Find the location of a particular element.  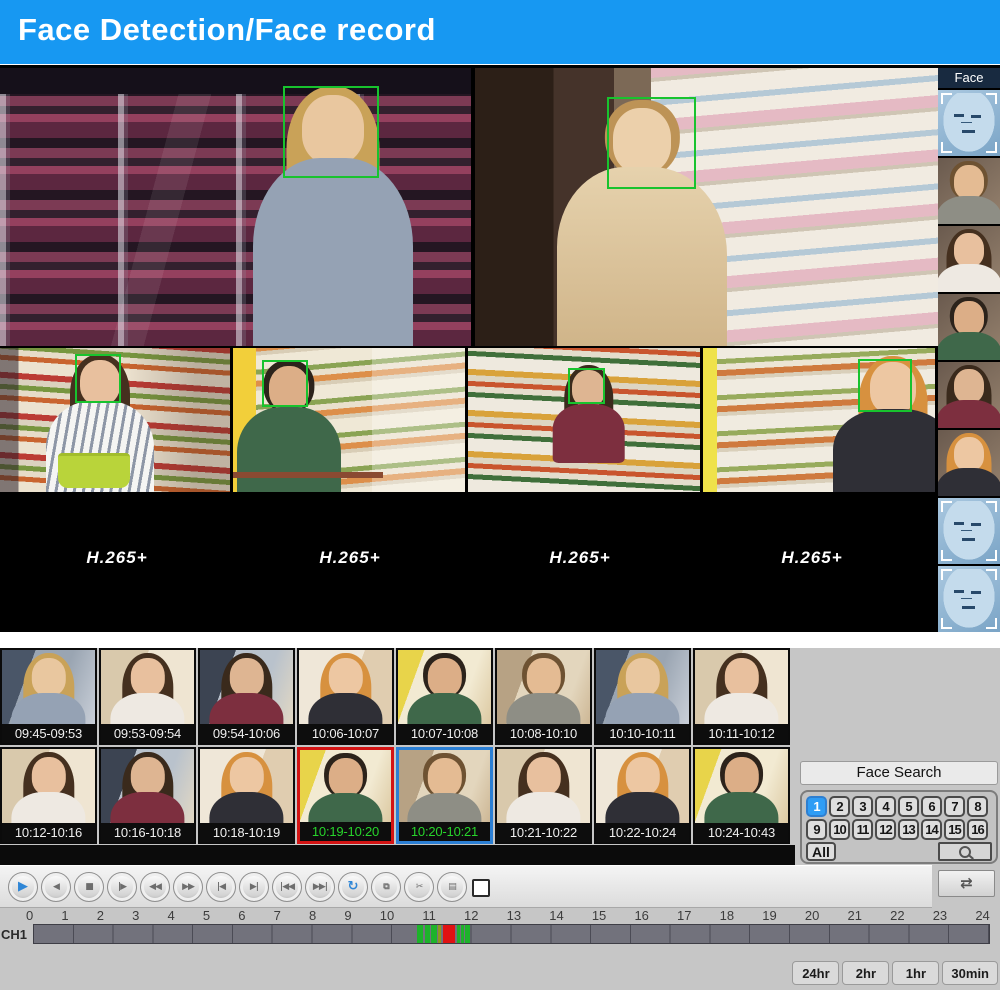

face-record-thumb: 10:18-10:19 is located at coordinates (246, 795).